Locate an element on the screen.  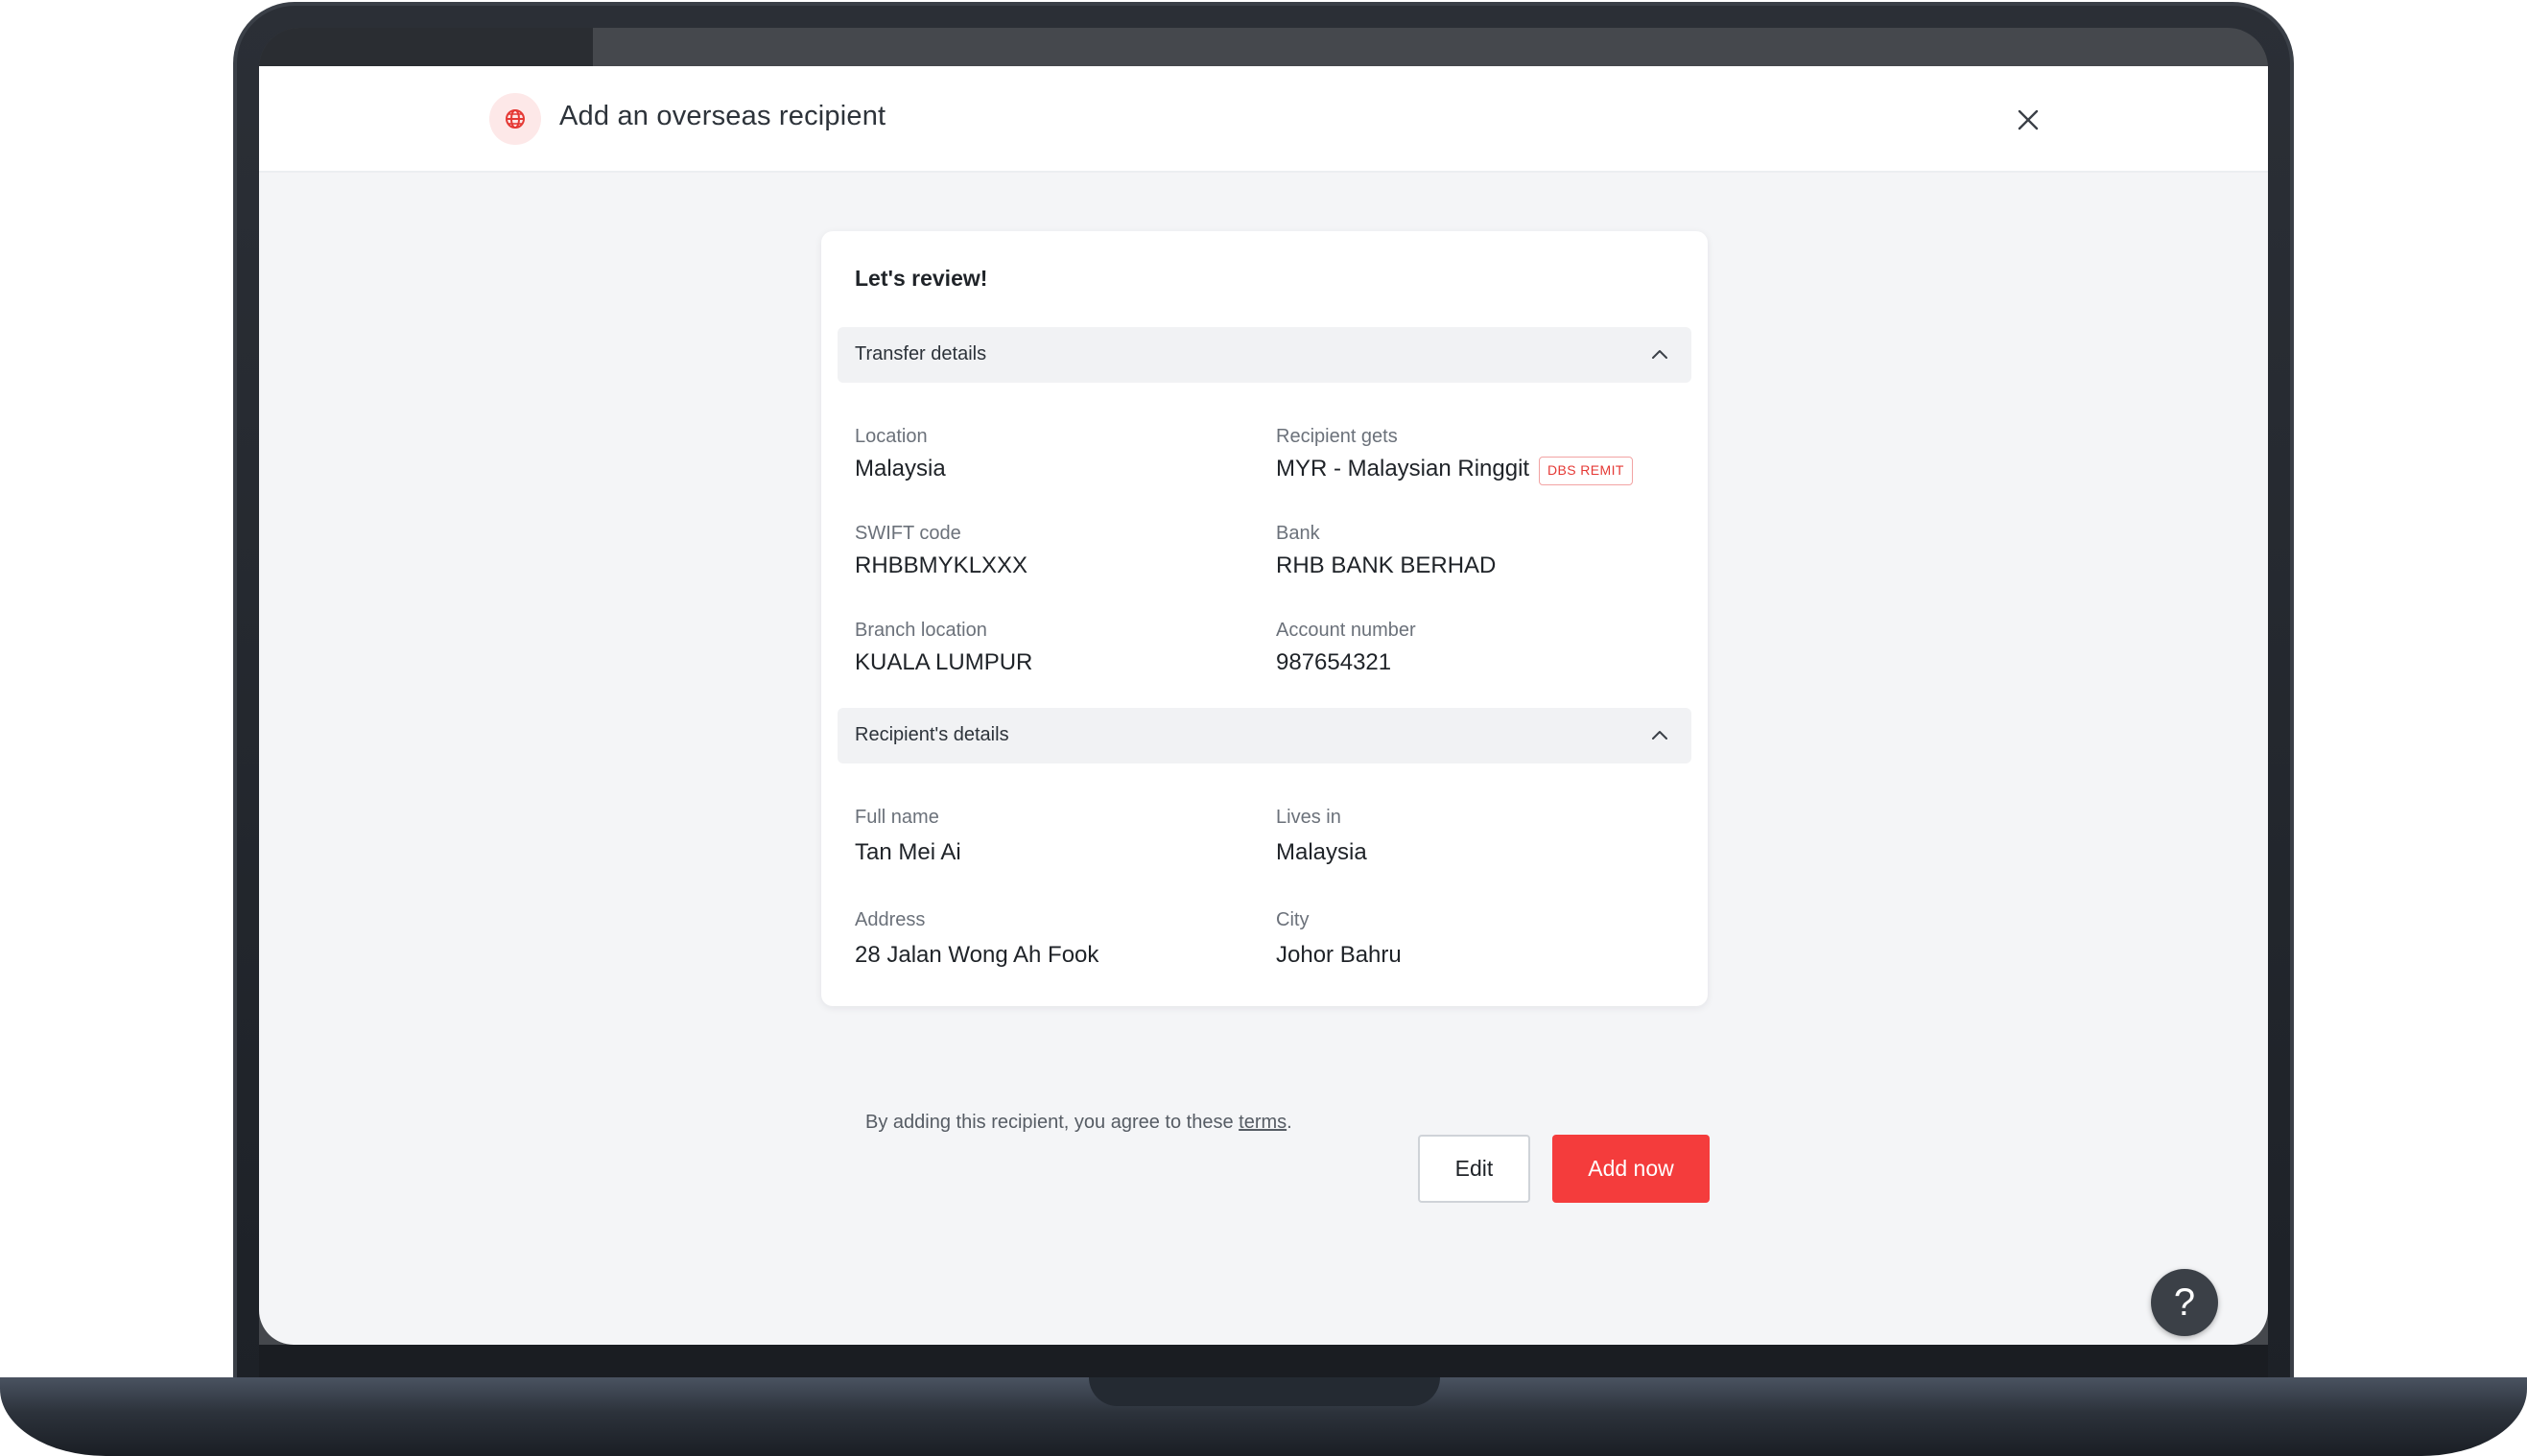
modal-header: Add an overseas recipient is located at coordinates (1263, 120).